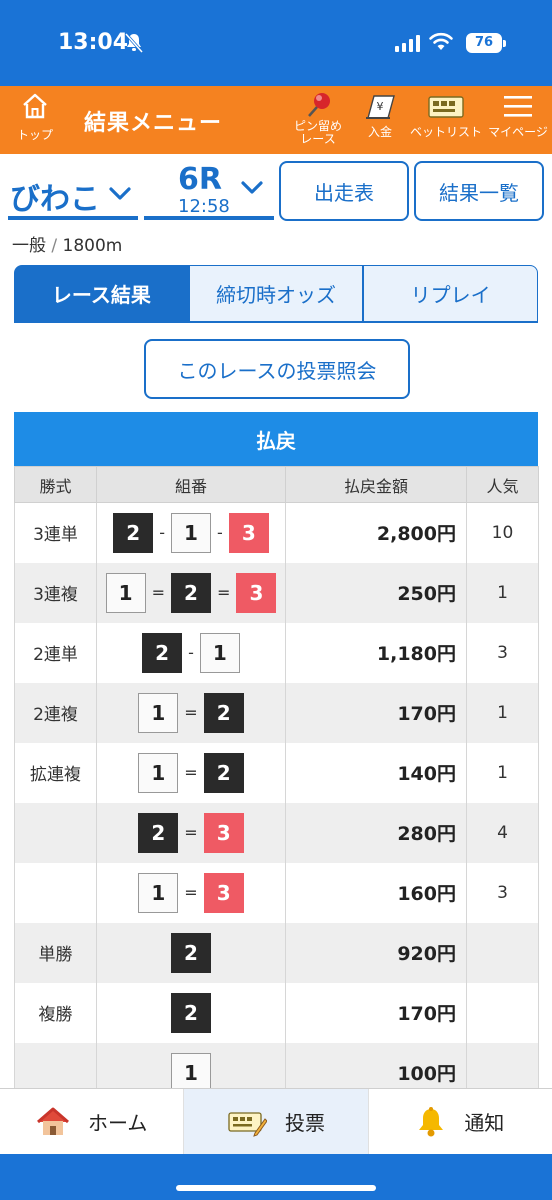 The image size is (552, 1200). I want to click on top-home-button: トップ, so click(35, 117).